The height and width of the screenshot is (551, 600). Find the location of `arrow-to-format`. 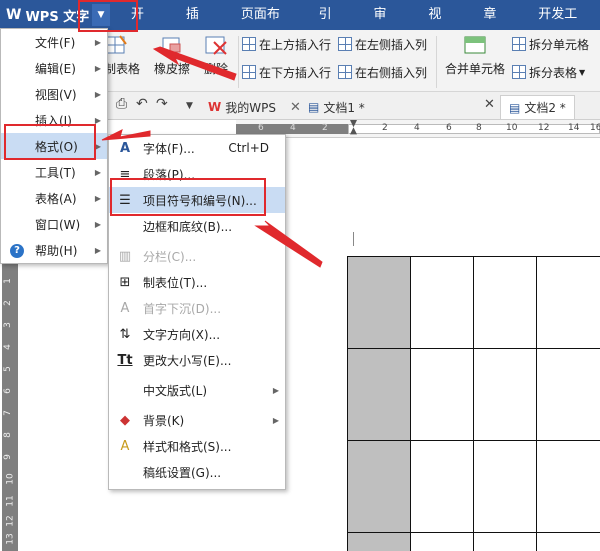

arrow-to-format is located at coordinates (126, 135).